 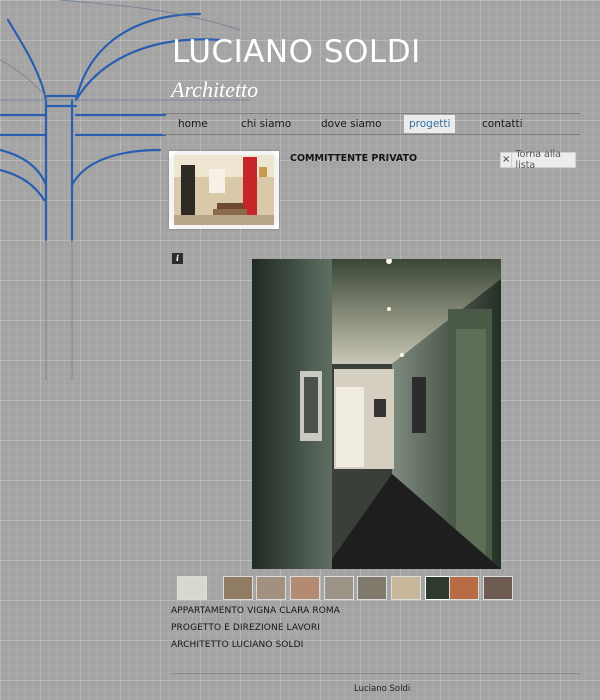 What do you see at coordinates (275, 155) in the screenshot?
I see `frame-corner-top-right` at bounding box center [275, 155].